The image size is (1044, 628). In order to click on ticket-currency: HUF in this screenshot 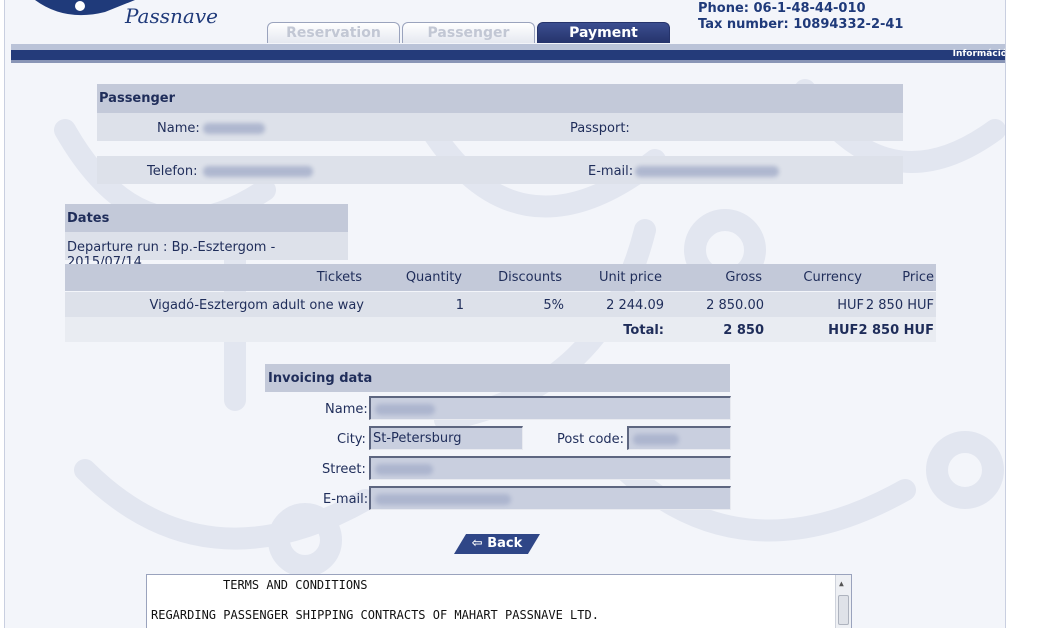, I will do `click(850, 305)`.